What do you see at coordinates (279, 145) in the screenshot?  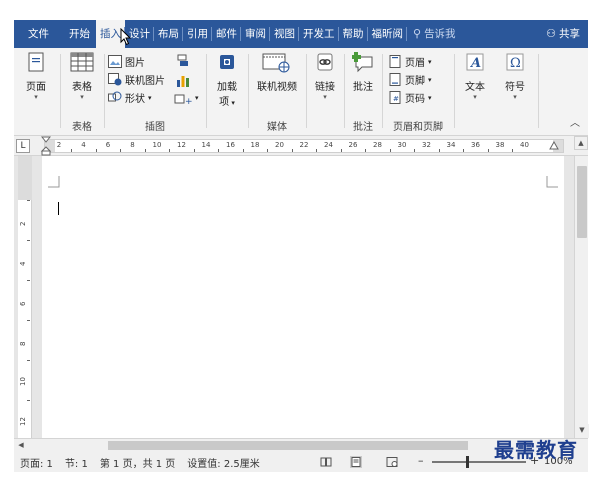 I see `ruler-number: 20` at bounding box center [279, 145].